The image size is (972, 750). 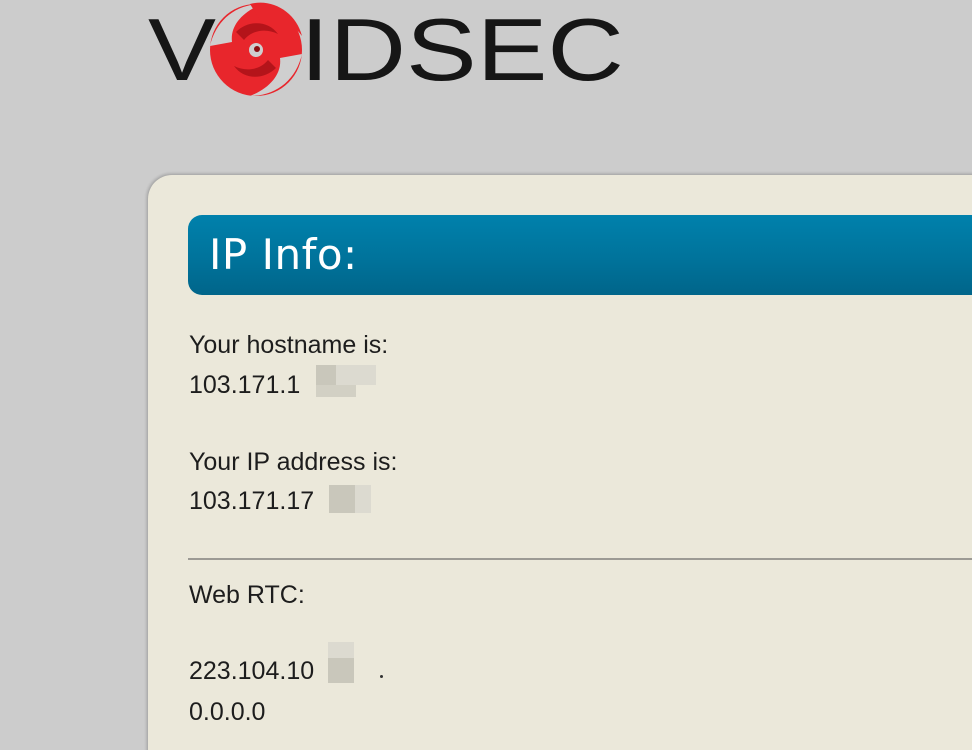 What do you see at coordinates (252, 671) in the screenshot?
I see `webrtc-ip-1: 223.104.10` at bounding box center [252, 671].